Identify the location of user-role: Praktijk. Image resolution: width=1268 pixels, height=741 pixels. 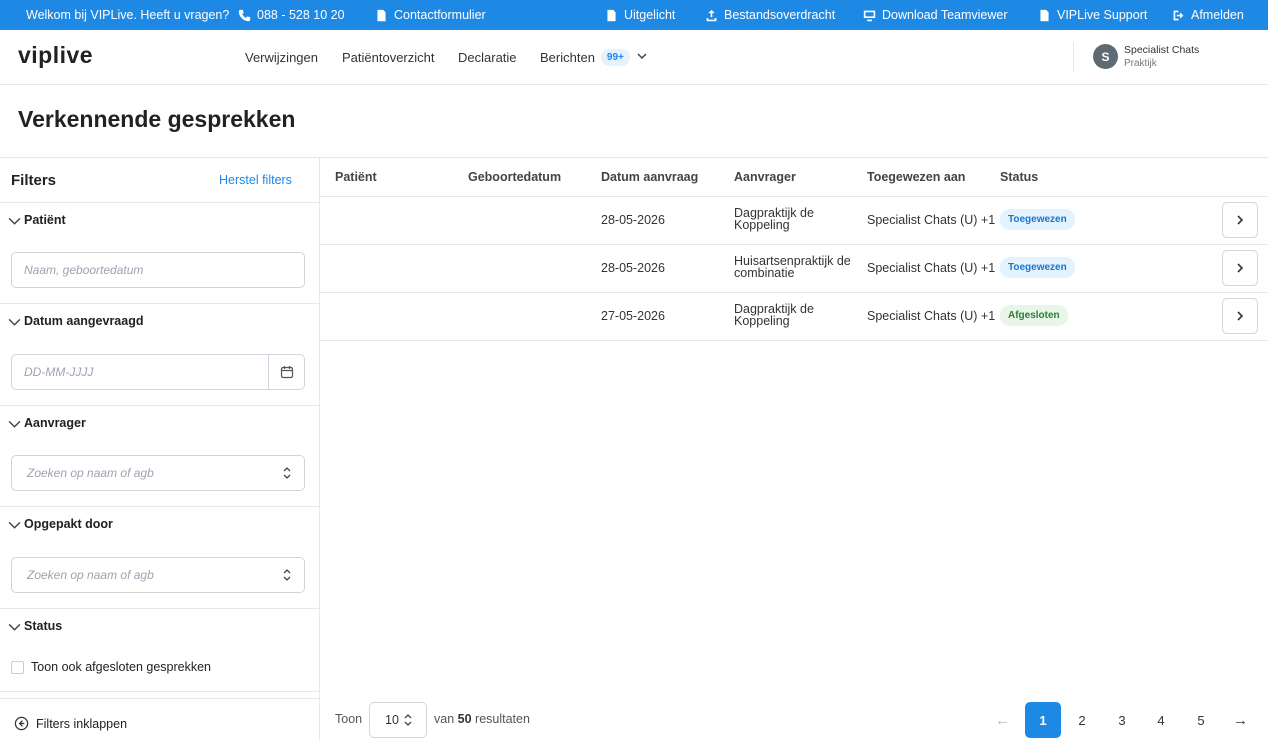
(1140, 63).